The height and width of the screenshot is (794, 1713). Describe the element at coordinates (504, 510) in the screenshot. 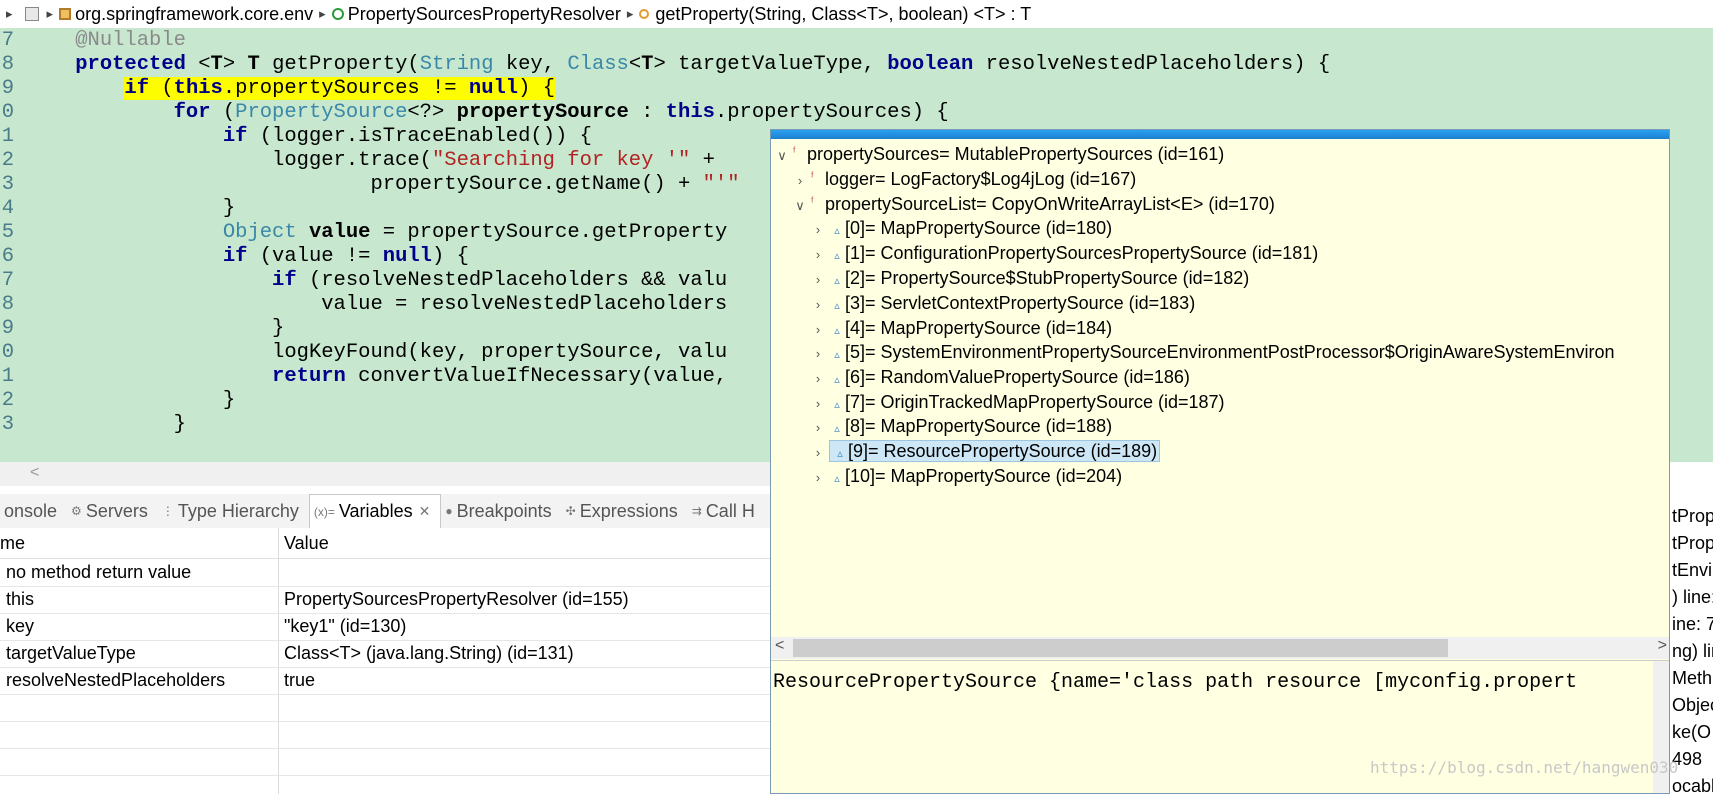

I see `tab-label: Breakpoints` at that location.